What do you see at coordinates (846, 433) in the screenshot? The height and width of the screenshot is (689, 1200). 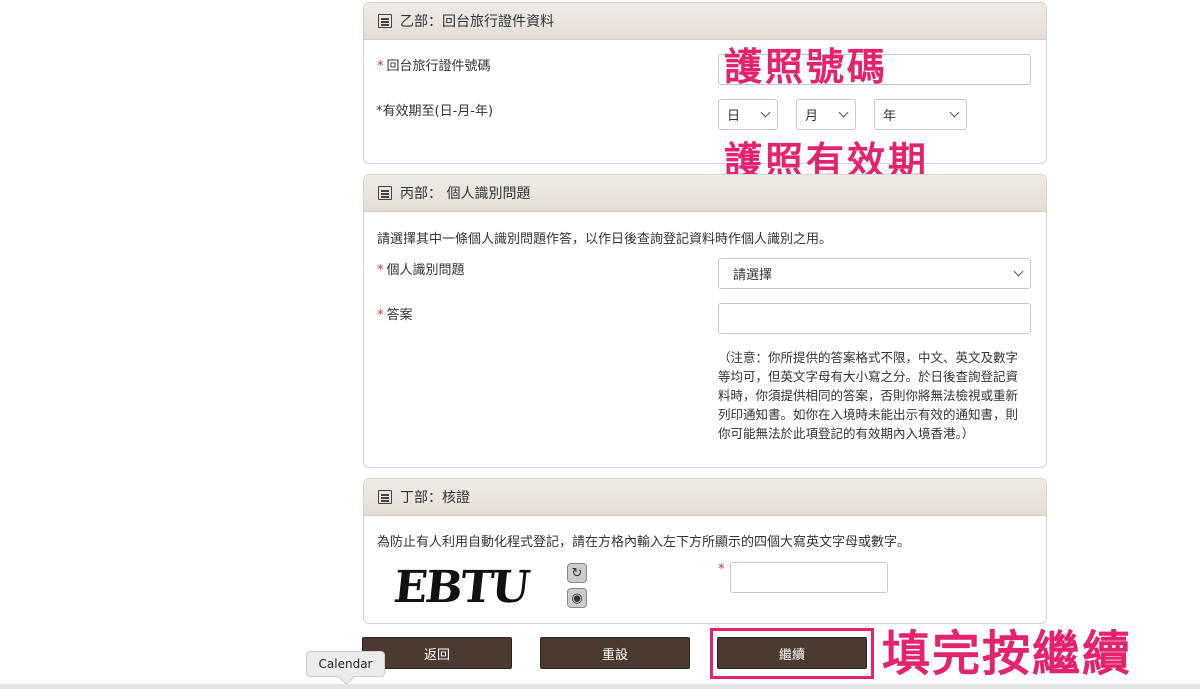 I see `note-line: 你可能無法於此項登記的有效期內入境香港。）` at bounding box center [846, 433].